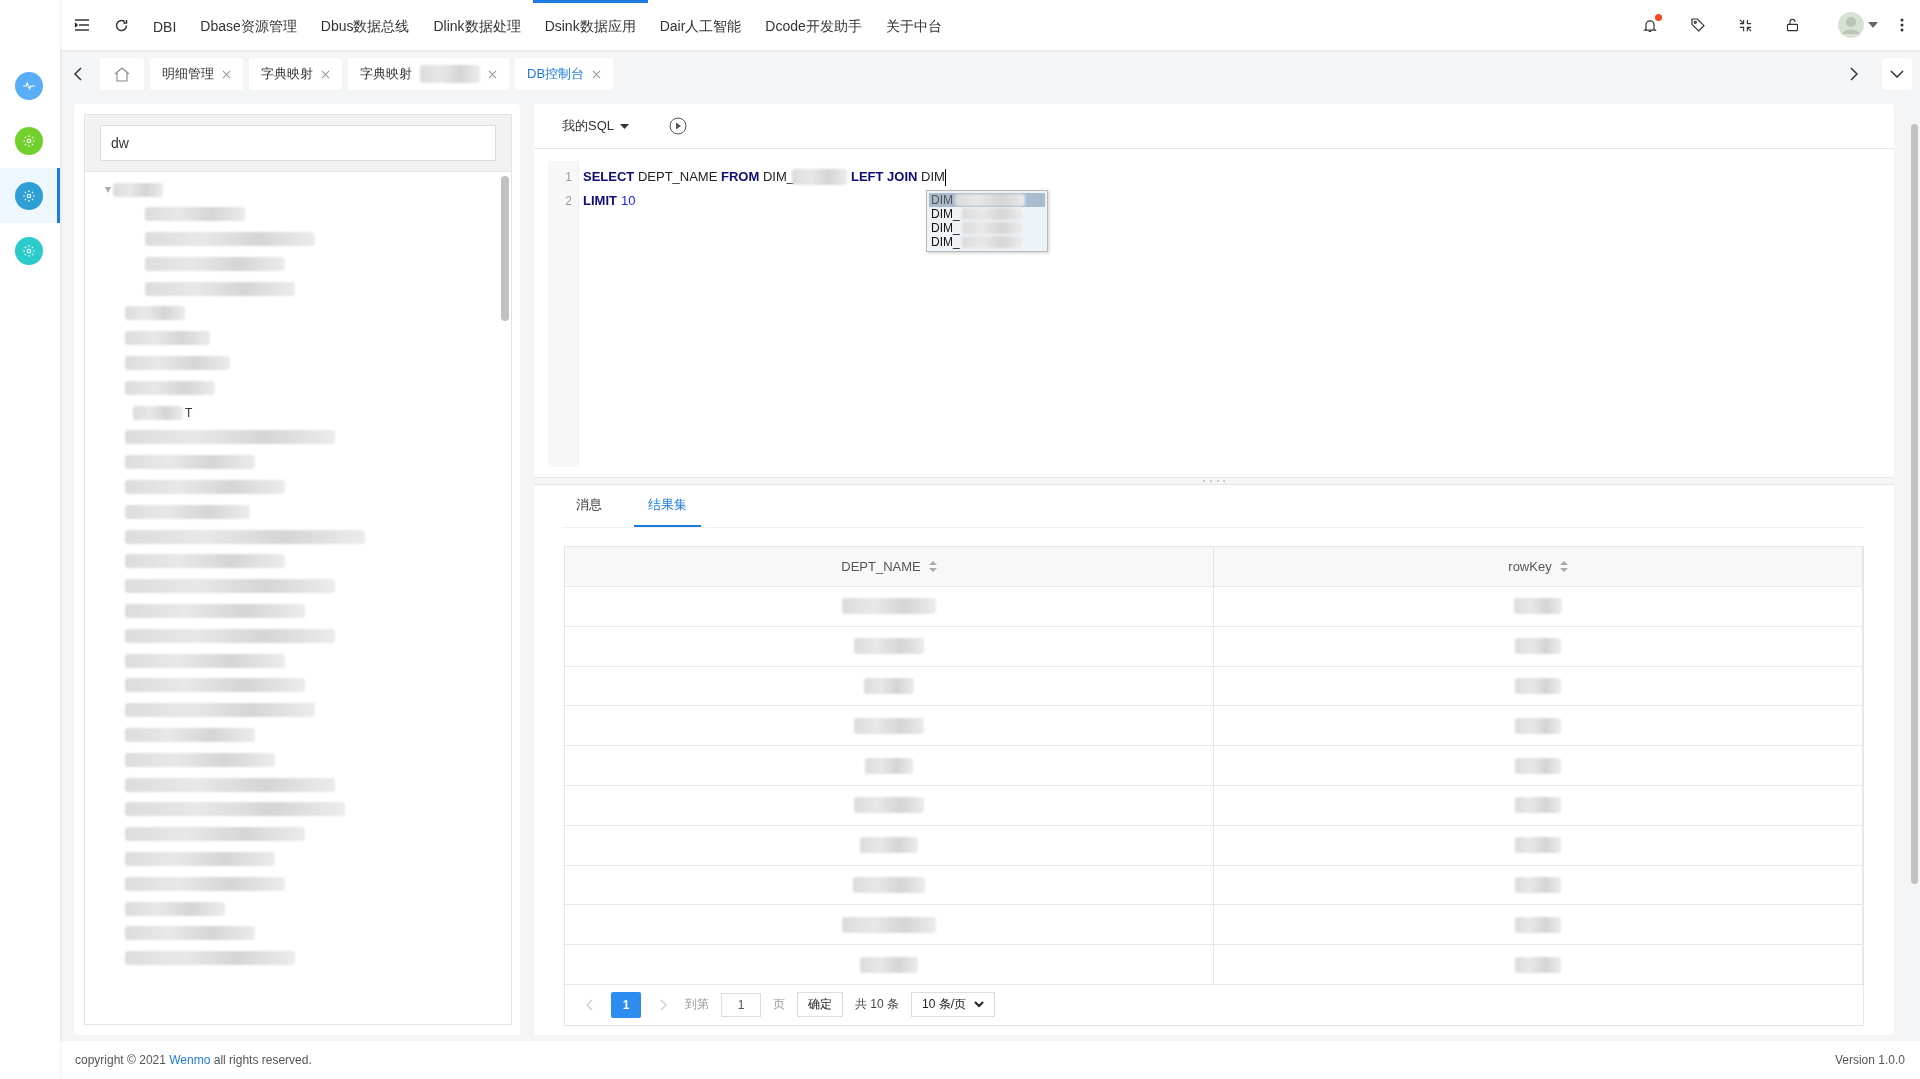  What do you see at coordinates (82, 25) in the screenshot?
I see `menu-icon` at bounding box center [82, 25].